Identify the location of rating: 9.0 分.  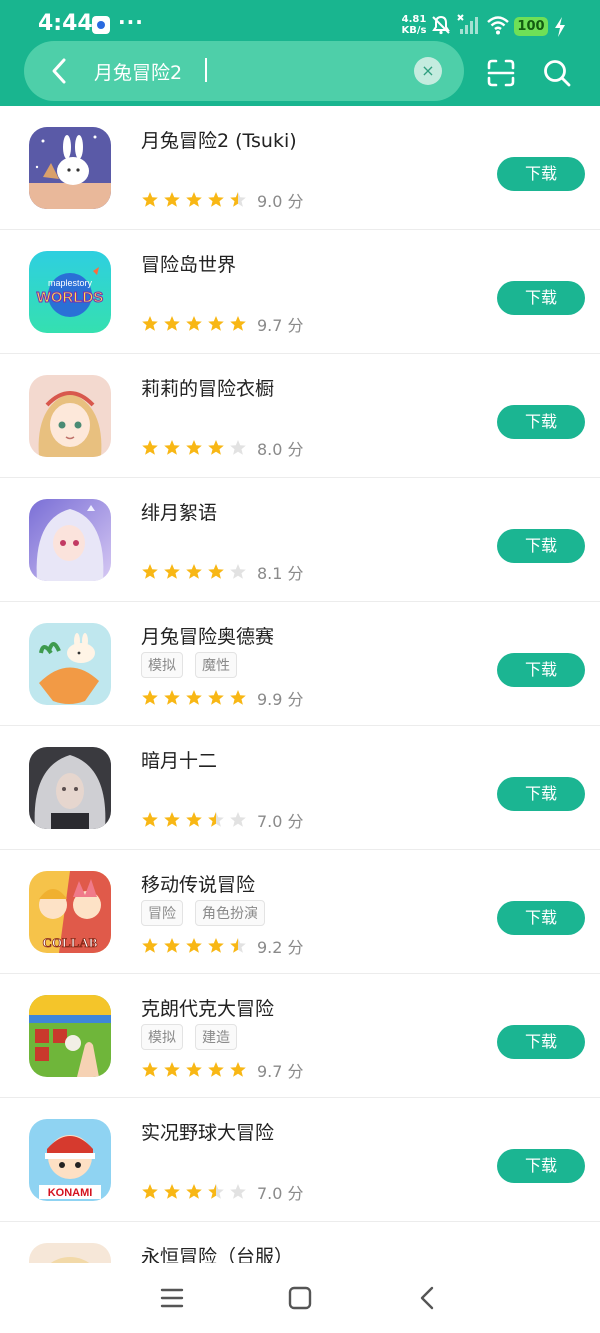
(222, 200).